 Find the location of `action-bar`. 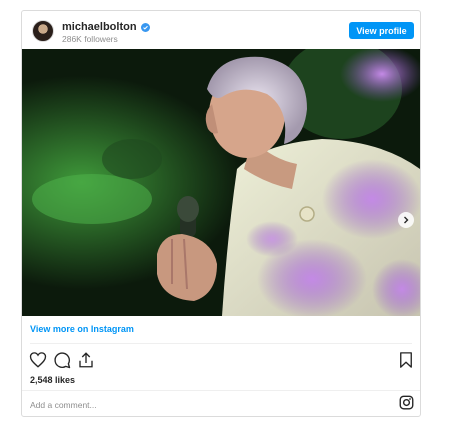

action-bar is located at coordinates (221, 360).